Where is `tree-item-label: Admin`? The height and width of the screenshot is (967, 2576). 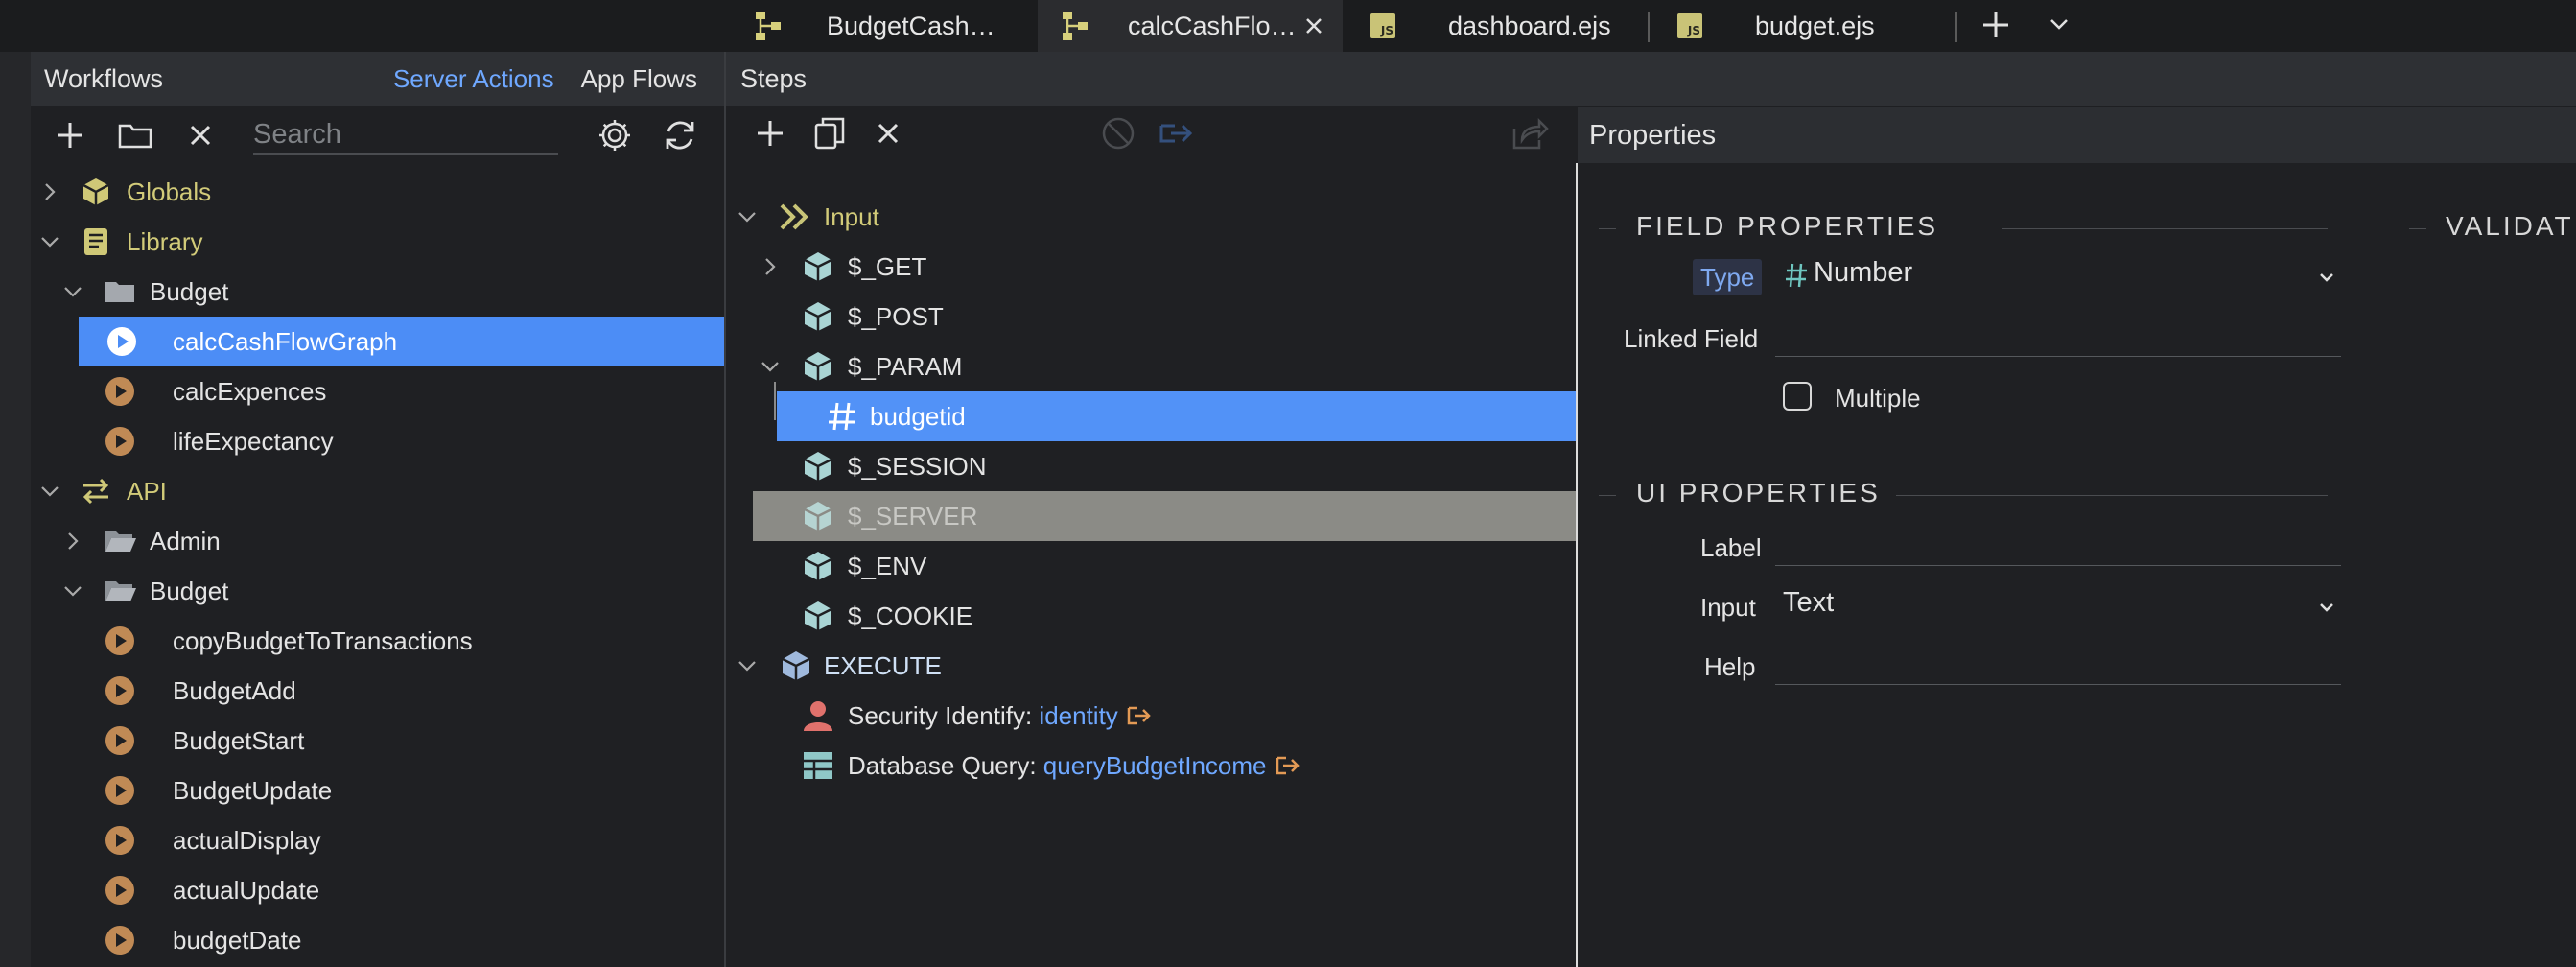 tree-item-label: Admin is located at coordinates (185, 541).